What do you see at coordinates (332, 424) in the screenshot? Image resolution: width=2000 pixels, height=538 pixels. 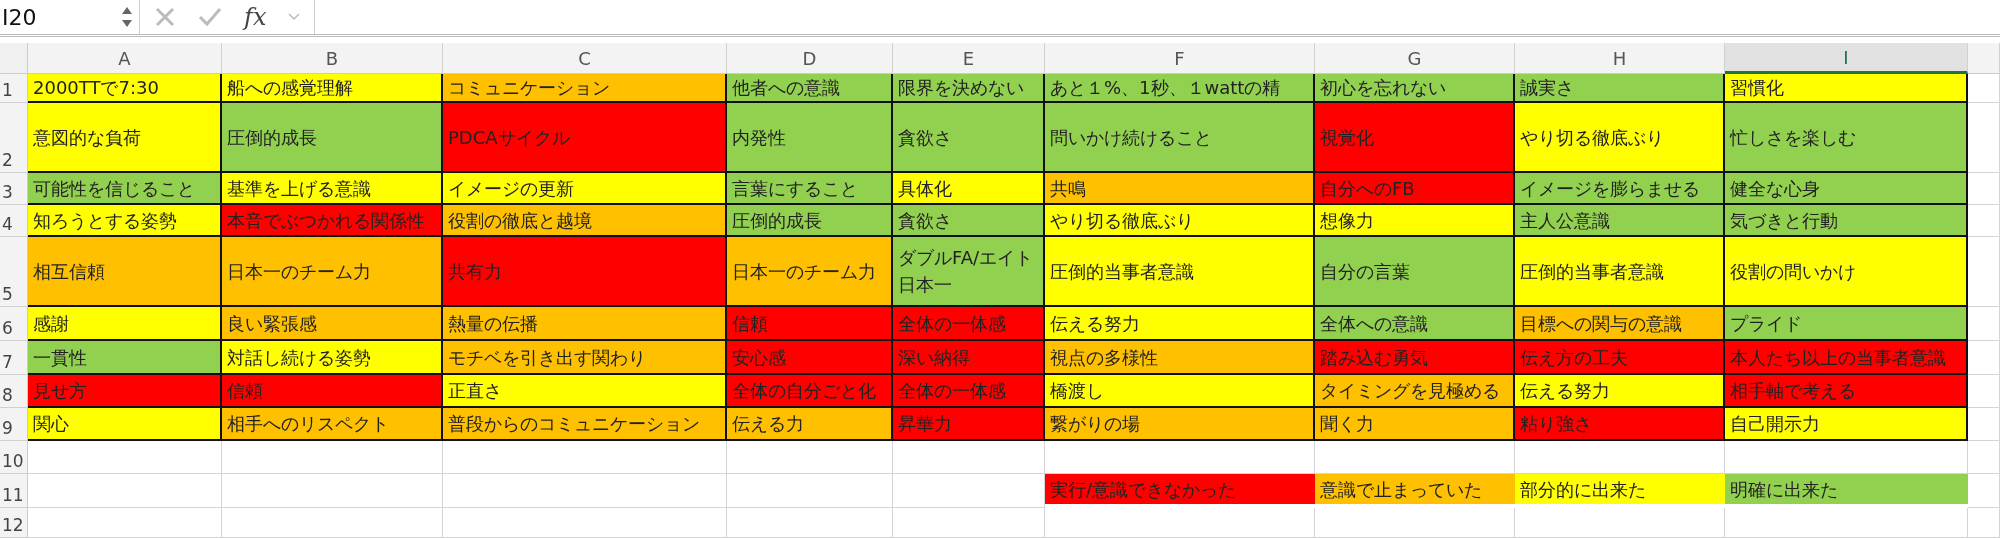 I see `table-cell: 相手へのリスペクト` at bounding box center [332, 424].